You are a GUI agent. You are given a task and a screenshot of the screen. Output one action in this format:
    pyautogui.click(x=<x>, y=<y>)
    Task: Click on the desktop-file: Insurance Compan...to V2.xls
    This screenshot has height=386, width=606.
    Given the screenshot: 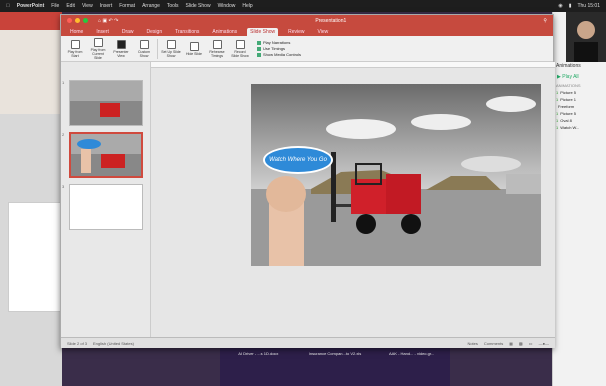 What is the action you would take?
    pyautogui.click(x=335, y=353)
    